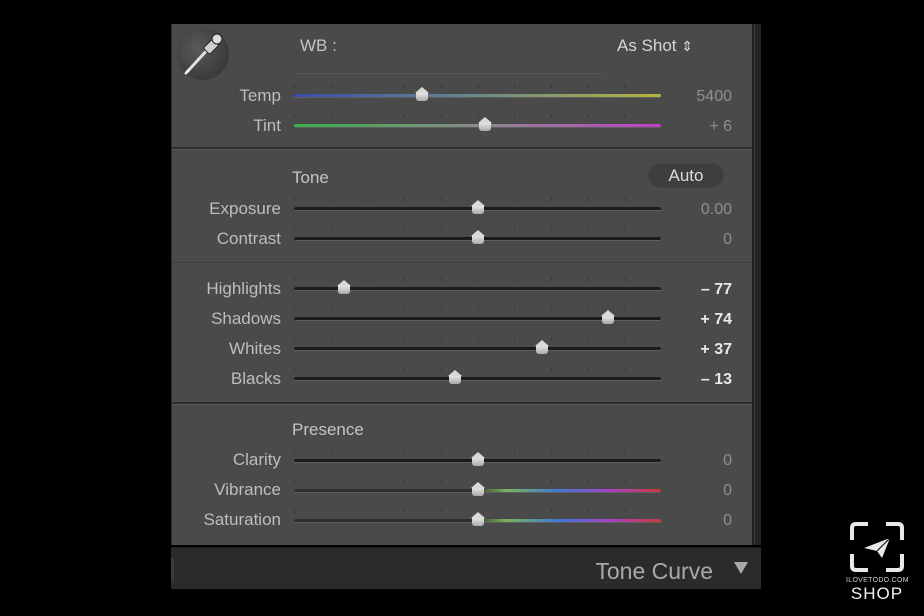 This screenshot has height=616, width=924. I want to click on temp-track, so click(477, 96).